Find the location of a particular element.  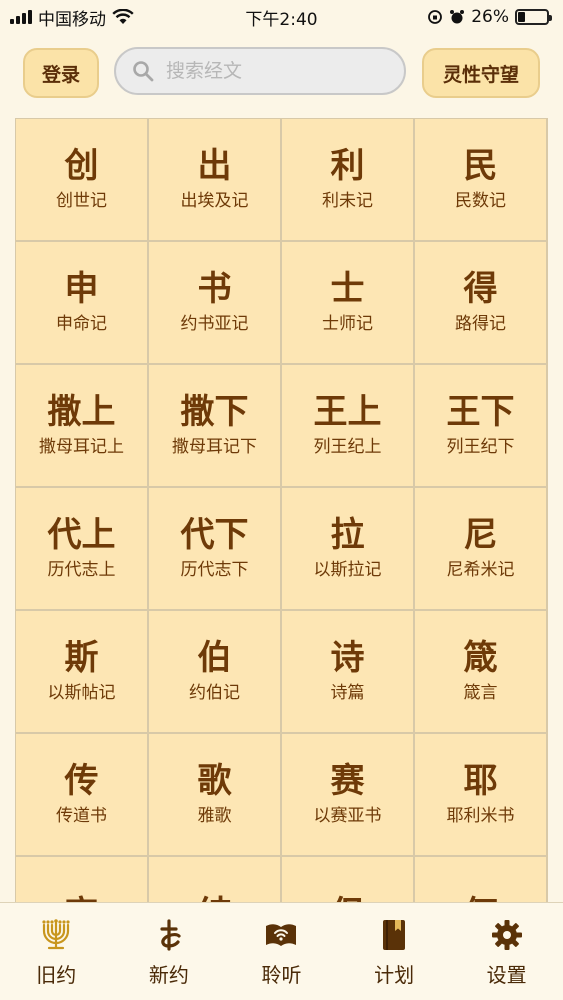

tab-old-testament: 旧约 is located at coordinates (56, 958).